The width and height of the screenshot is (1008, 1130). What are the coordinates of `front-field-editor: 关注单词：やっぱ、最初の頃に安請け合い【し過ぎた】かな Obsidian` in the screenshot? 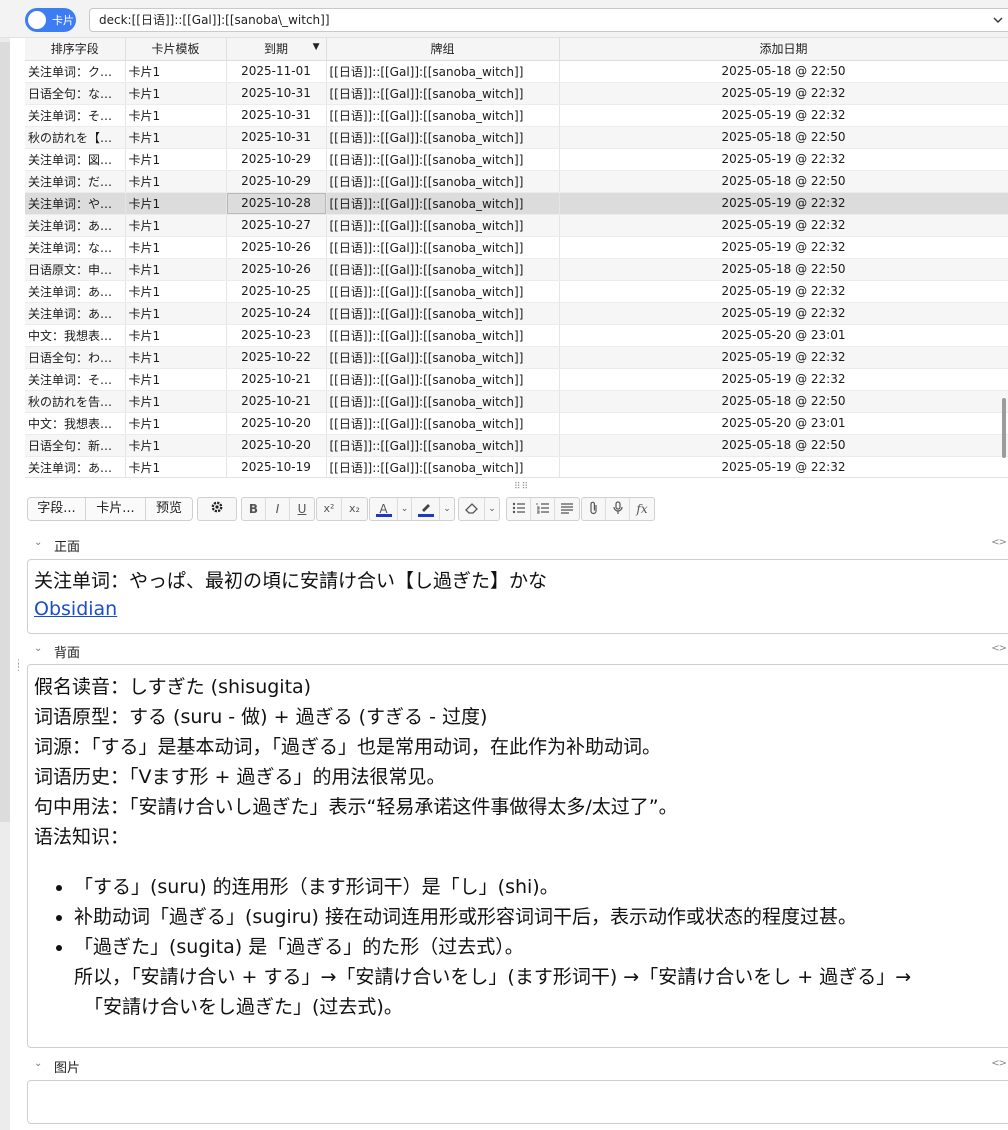 It's located at (517, 596).